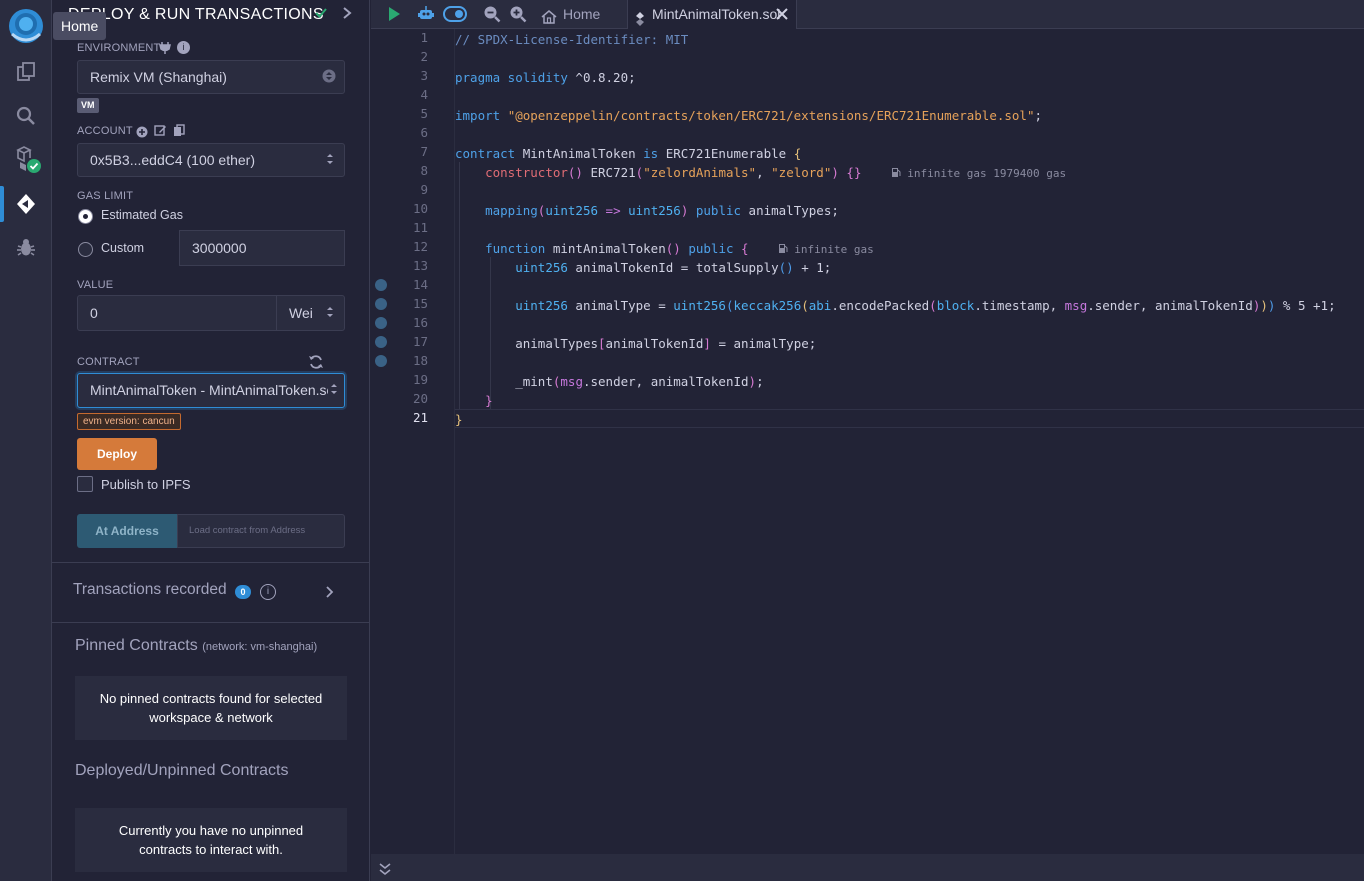 The image size is (1364, 881). I want to click on copilot-toggle-icon, so click(455, 16).